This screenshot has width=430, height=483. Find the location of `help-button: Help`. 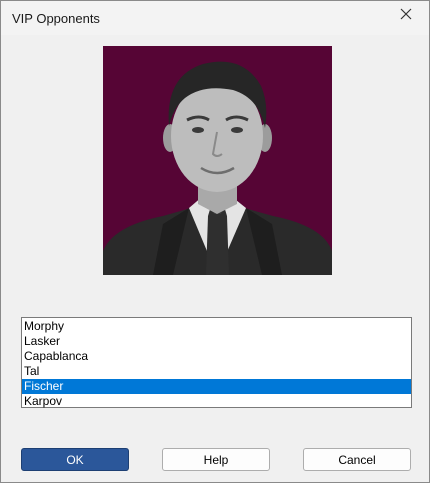

help-button: Help is located at coordinates (216, 459).